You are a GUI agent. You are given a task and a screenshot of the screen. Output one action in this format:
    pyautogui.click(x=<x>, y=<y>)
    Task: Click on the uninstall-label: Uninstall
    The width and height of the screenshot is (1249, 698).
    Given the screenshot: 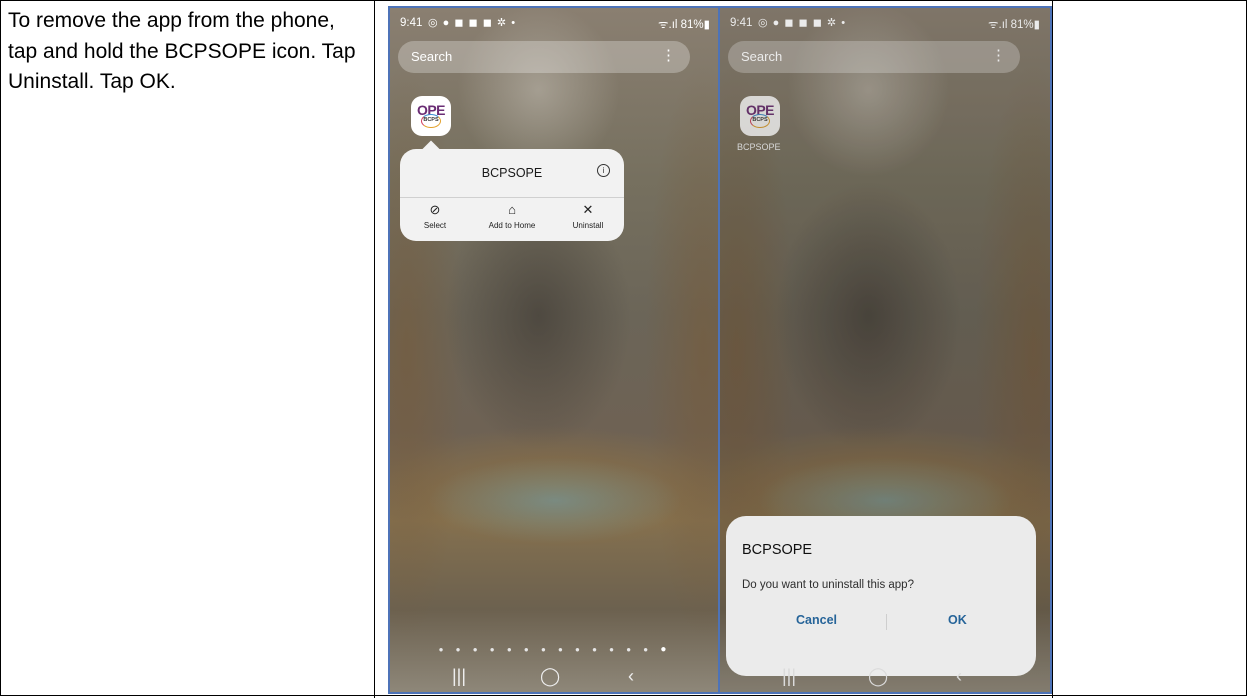 What is the action you would take?
    pyautogui.click(x=588, y=225)
    